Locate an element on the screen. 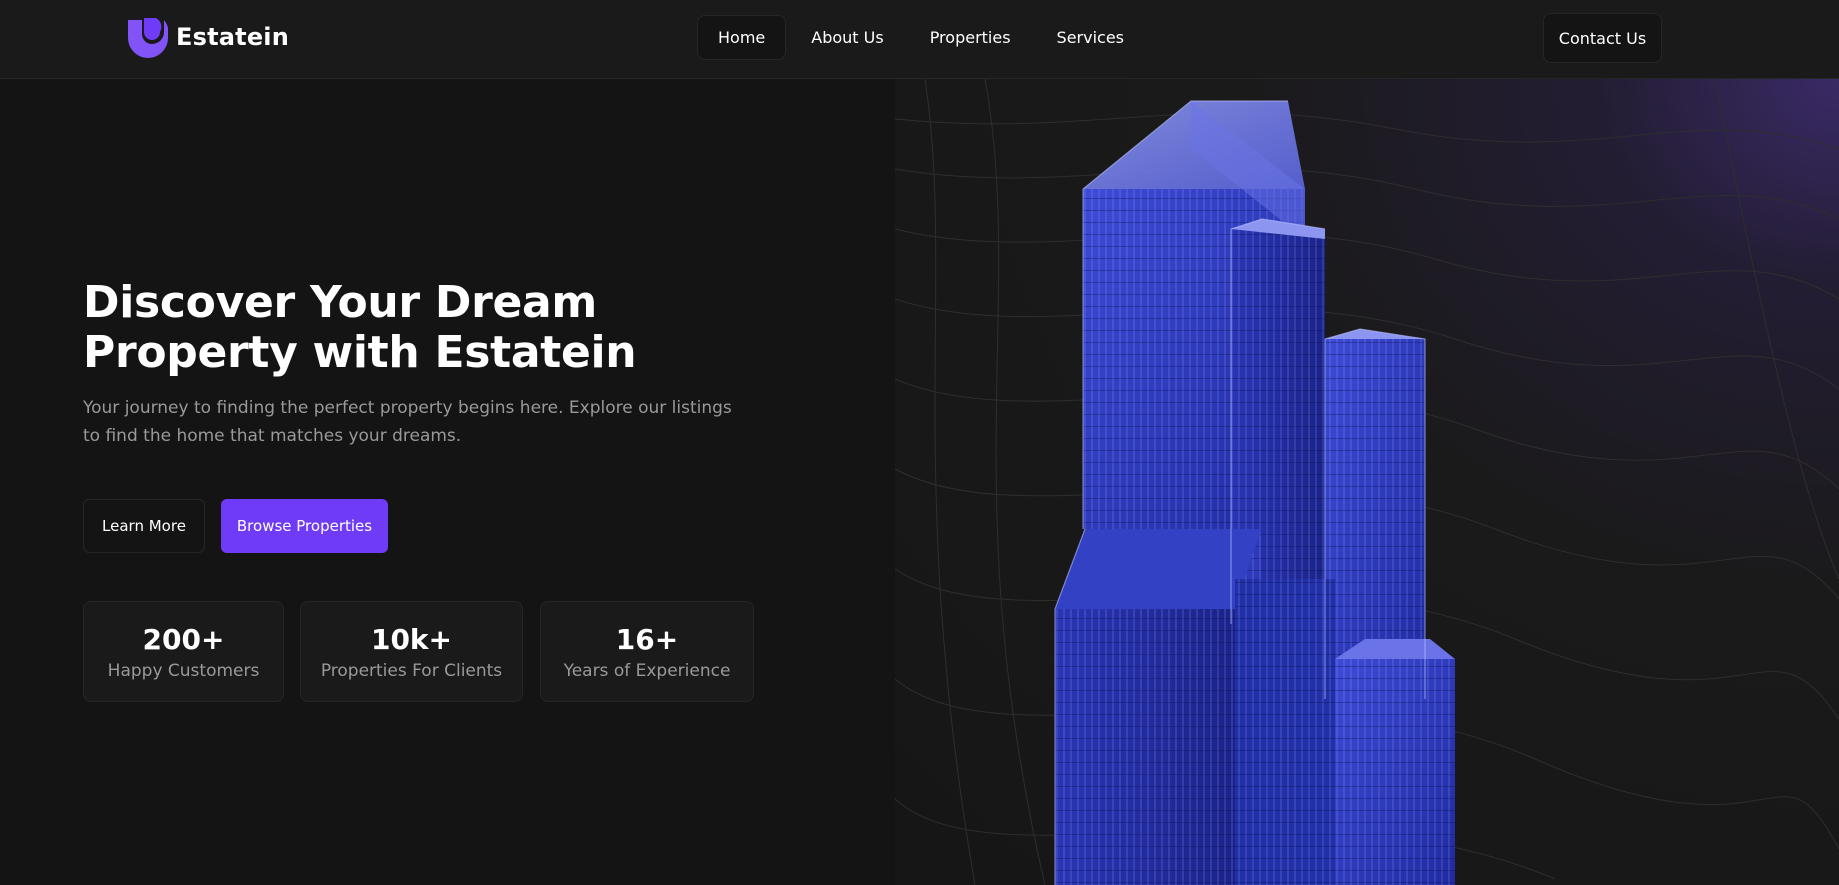  stat-value: 10k+ is located at coordinates (411, 639).